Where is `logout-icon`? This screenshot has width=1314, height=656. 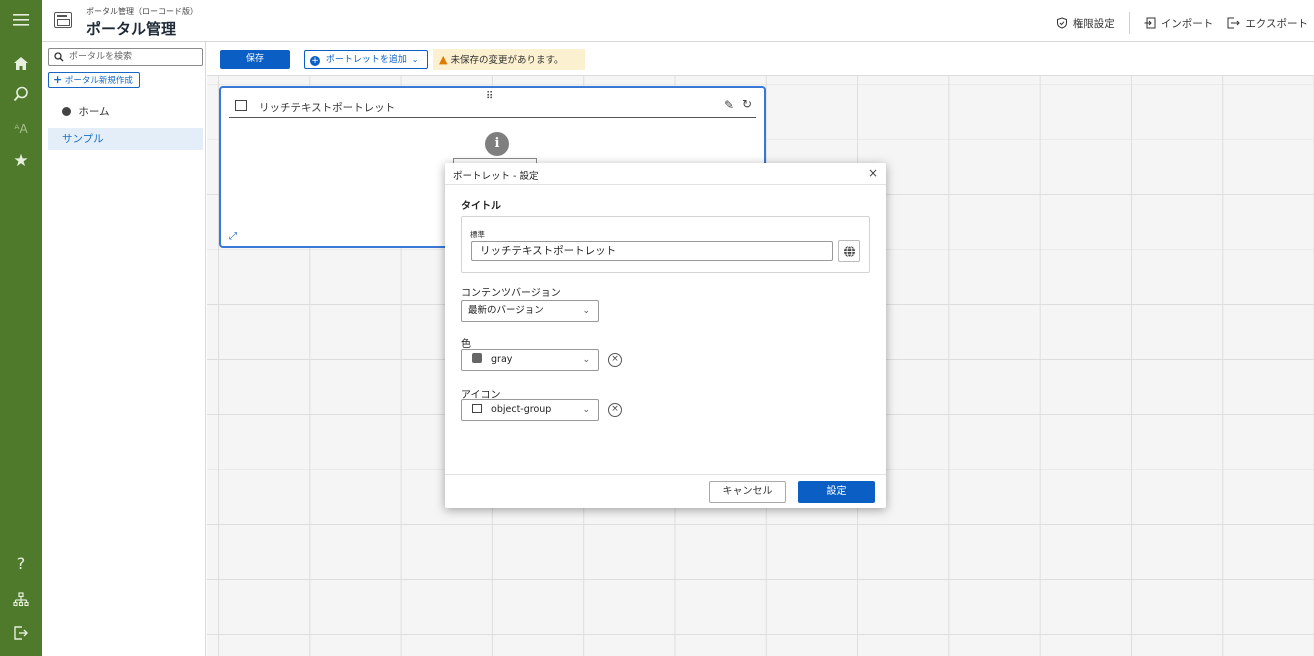 logout-icon is located at coordinates (21, 633).